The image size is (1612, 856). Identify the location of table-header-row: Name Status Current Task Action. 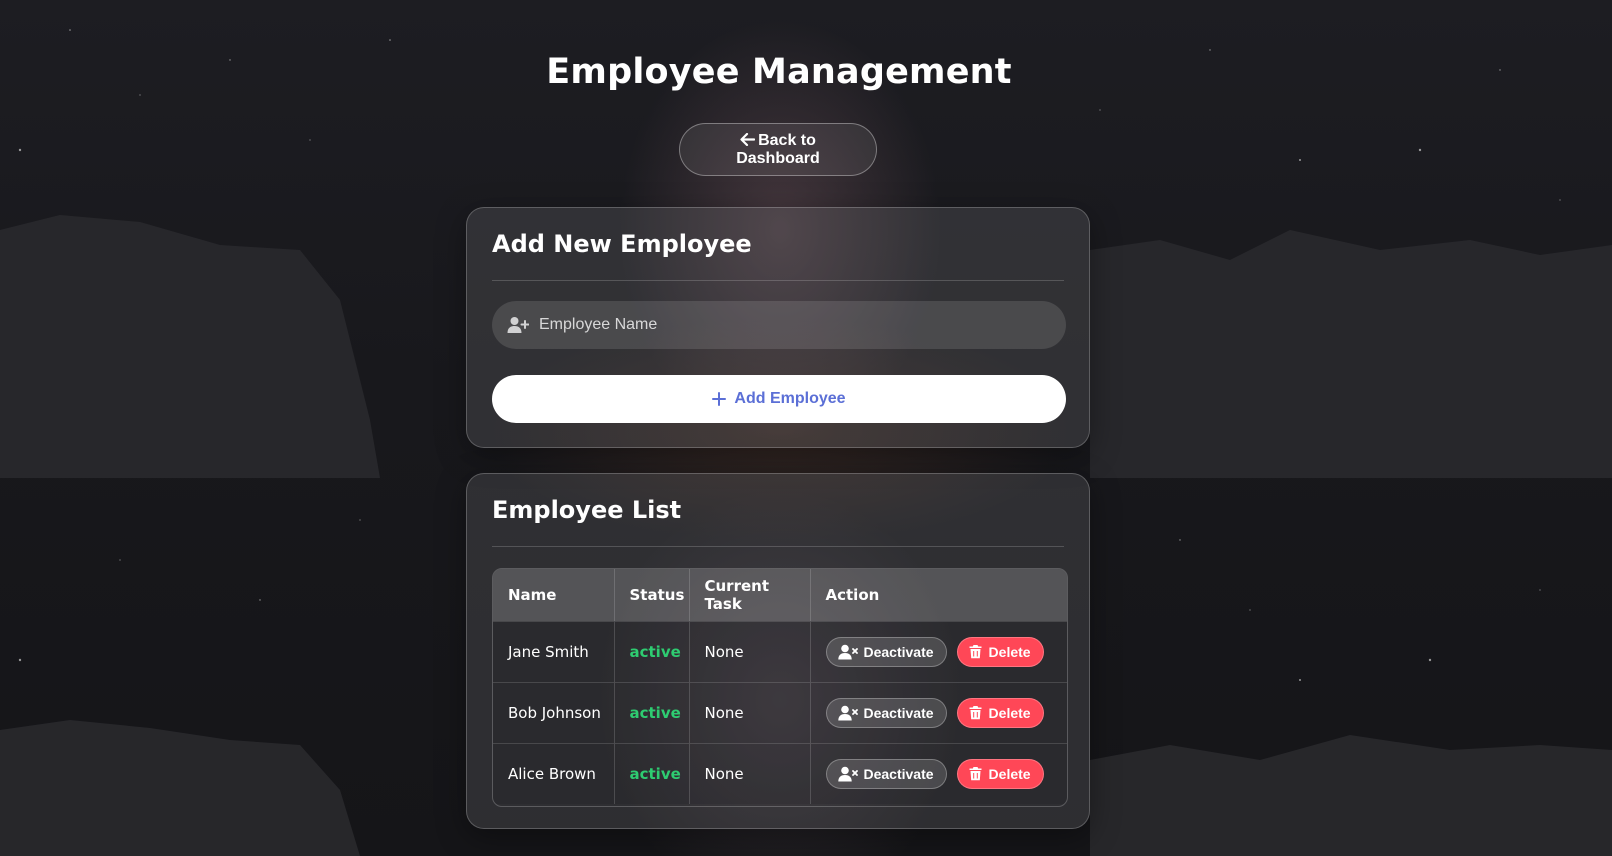
(780, 595).